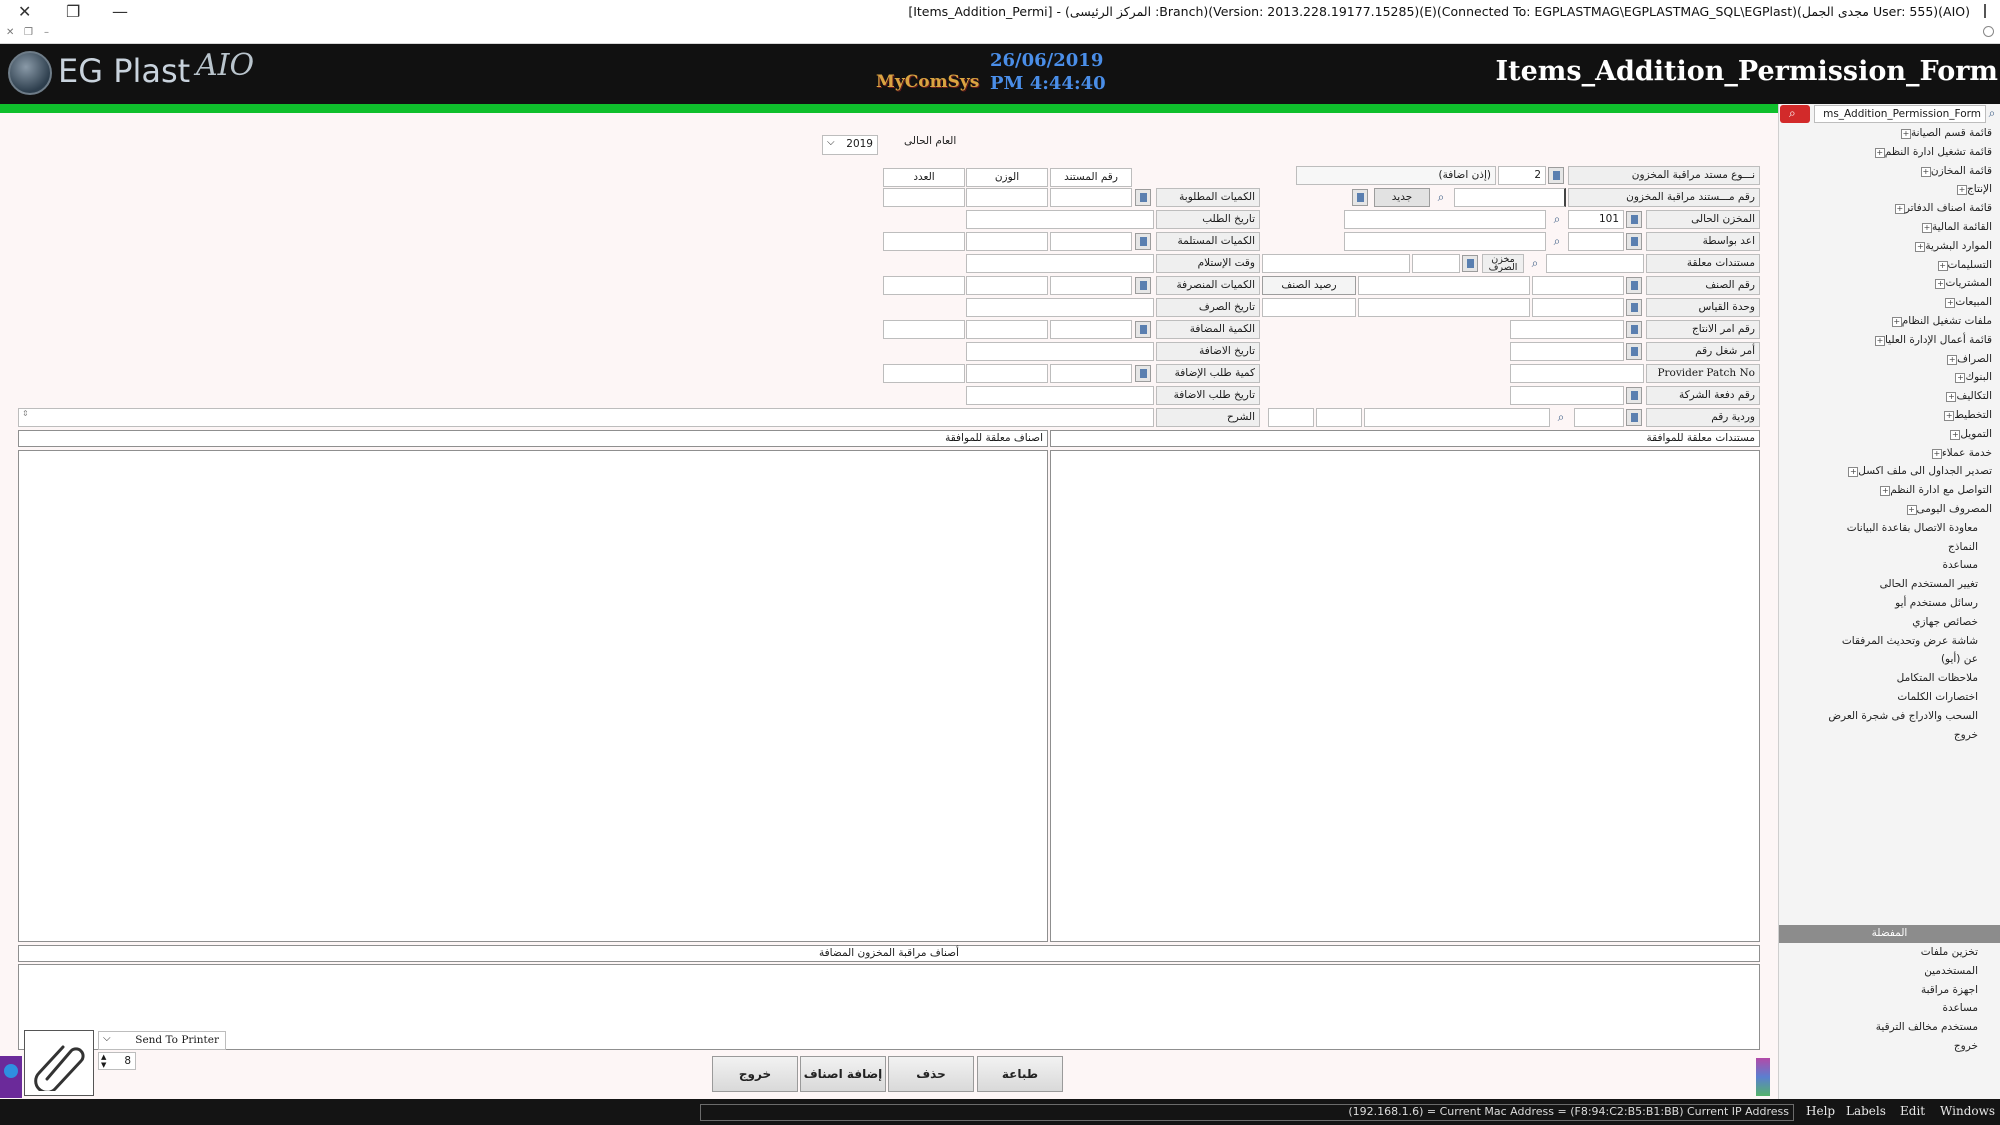 The height and width of the screenshot is (1125, 2000). I want to click on doc-no-field, so click(1510, 197).